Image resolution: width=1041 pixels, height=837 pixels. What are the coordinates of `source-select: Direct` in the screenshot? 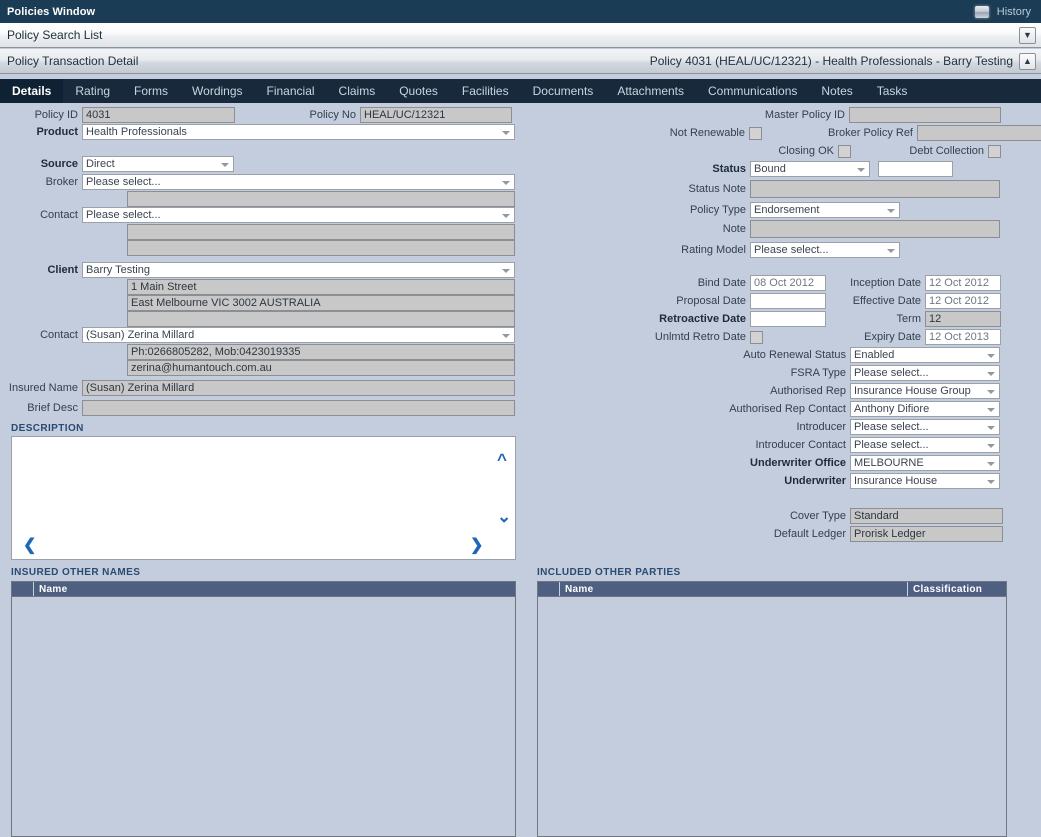 It's located at (158, 164).